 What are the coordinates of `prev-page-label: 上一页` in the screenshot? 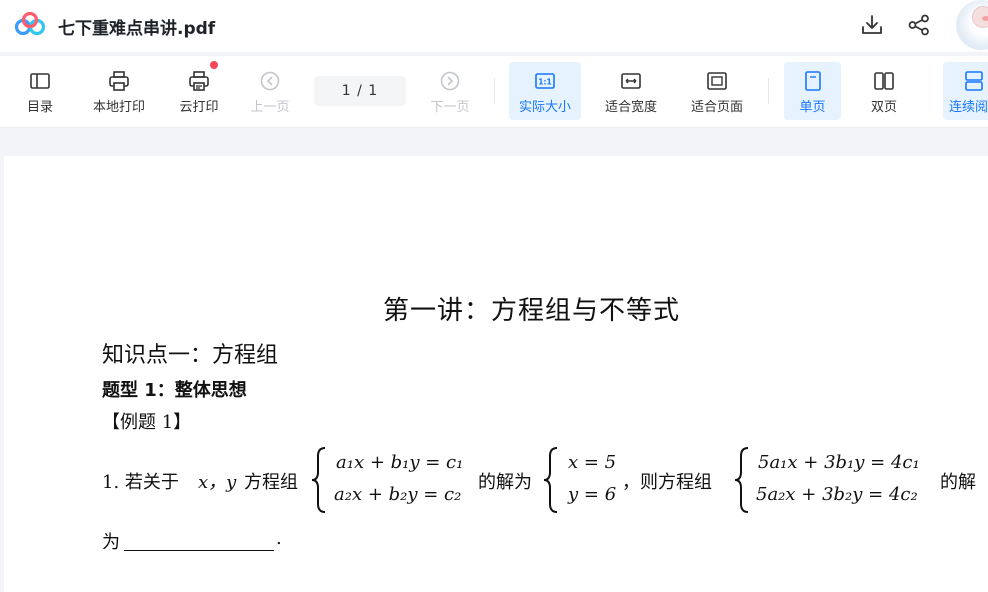 It's located at (270, 107).